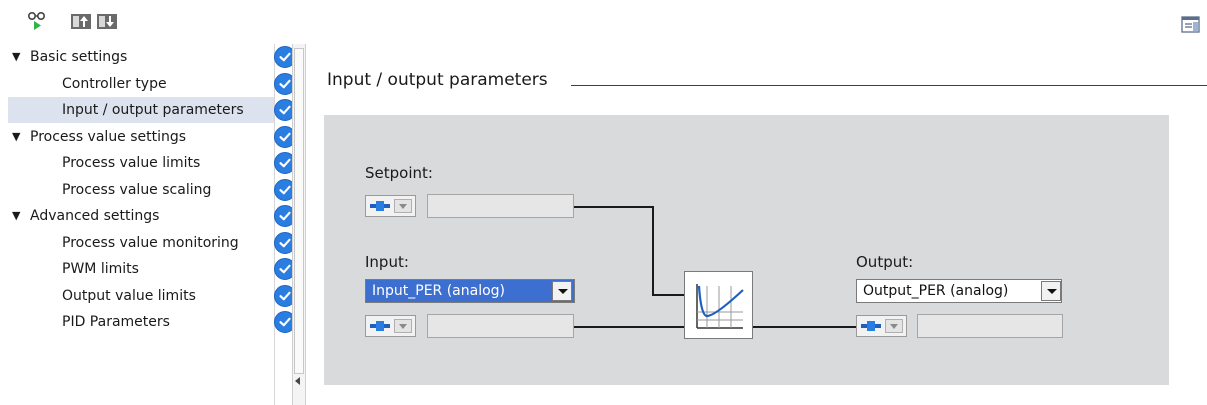 The width and height of the screenshot is (1207, 405). I want to click on setpoint-label: Setpoint:, so click(399, 173).